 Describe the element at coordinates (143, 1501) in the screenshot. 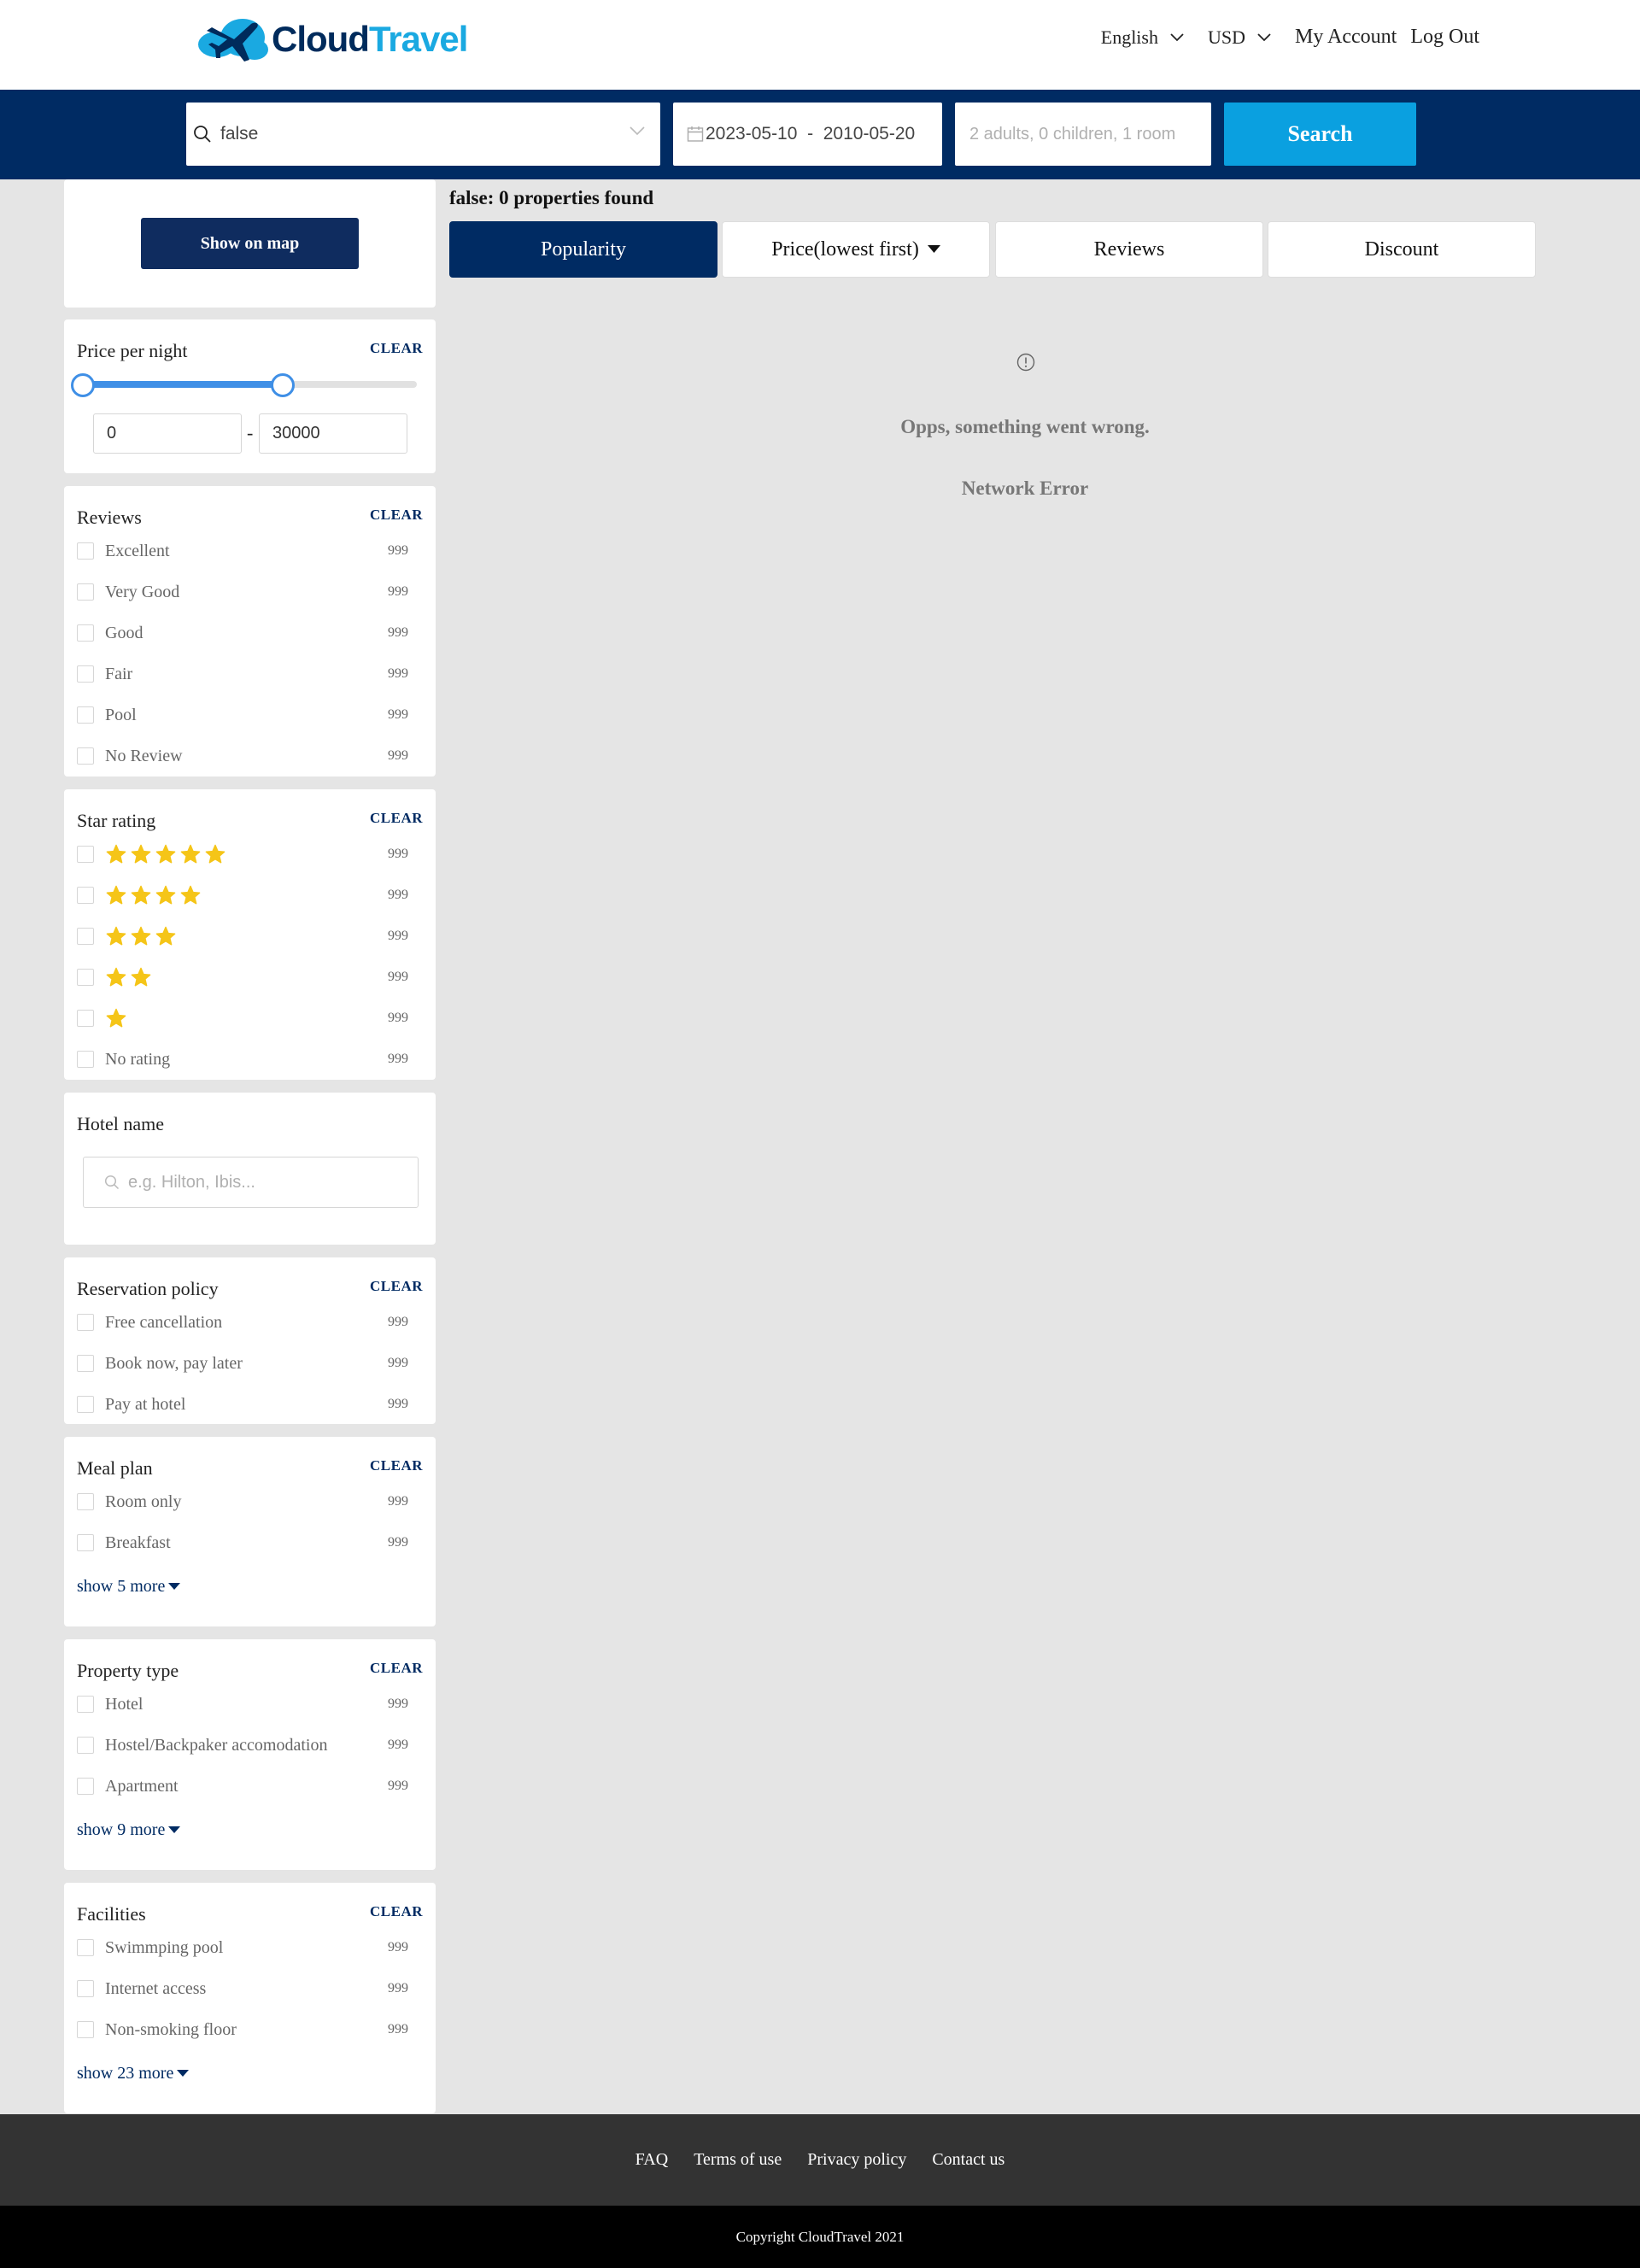

I see `option-label: Room only` at that location.